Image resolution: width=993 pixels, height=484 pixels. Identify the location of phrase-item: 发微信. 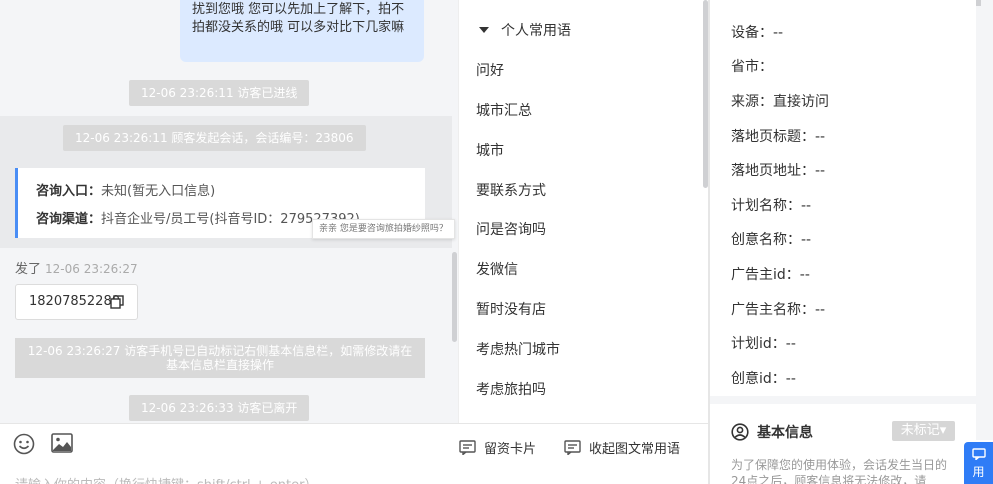
(497, 269).